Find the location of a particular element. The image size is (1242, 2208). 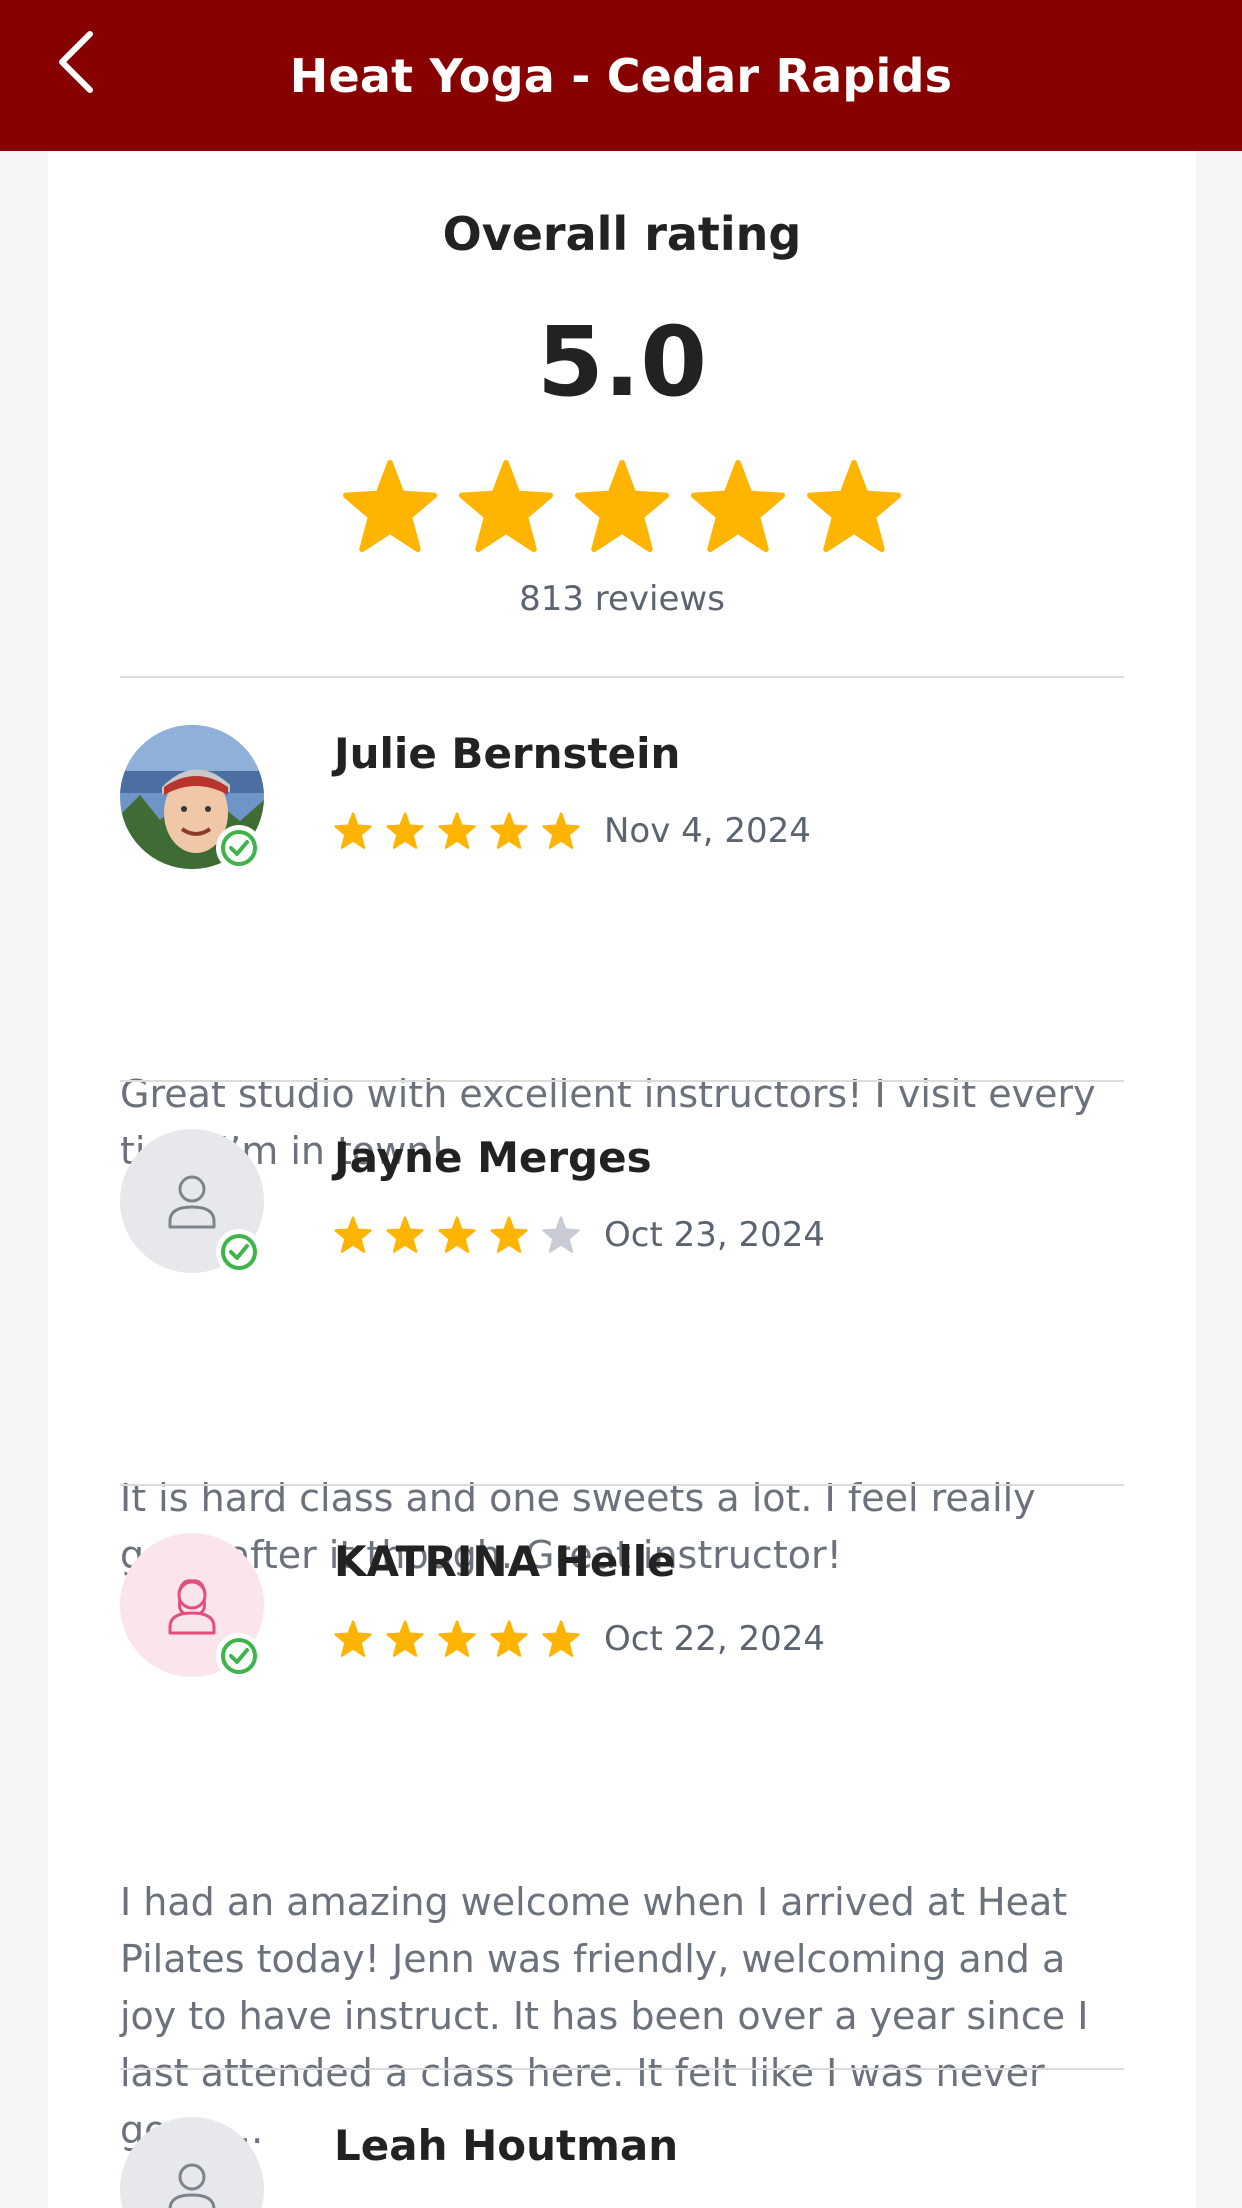

page-title: Heat Yoga - Cedar Rapids is located at coordinates (621, 75).